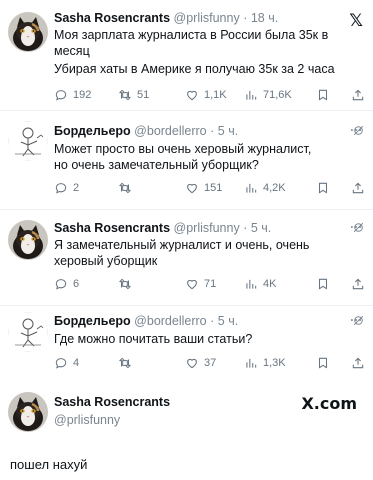 This screenshot has width=373, height=480. I want to click on like-button: 37, so click(200, 363).